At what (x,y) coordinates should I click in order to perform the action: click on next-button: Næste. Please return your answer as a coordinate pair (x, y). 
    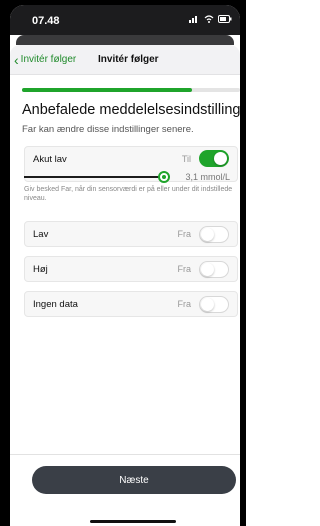
    Looking at the image, I should click on (134, 480).